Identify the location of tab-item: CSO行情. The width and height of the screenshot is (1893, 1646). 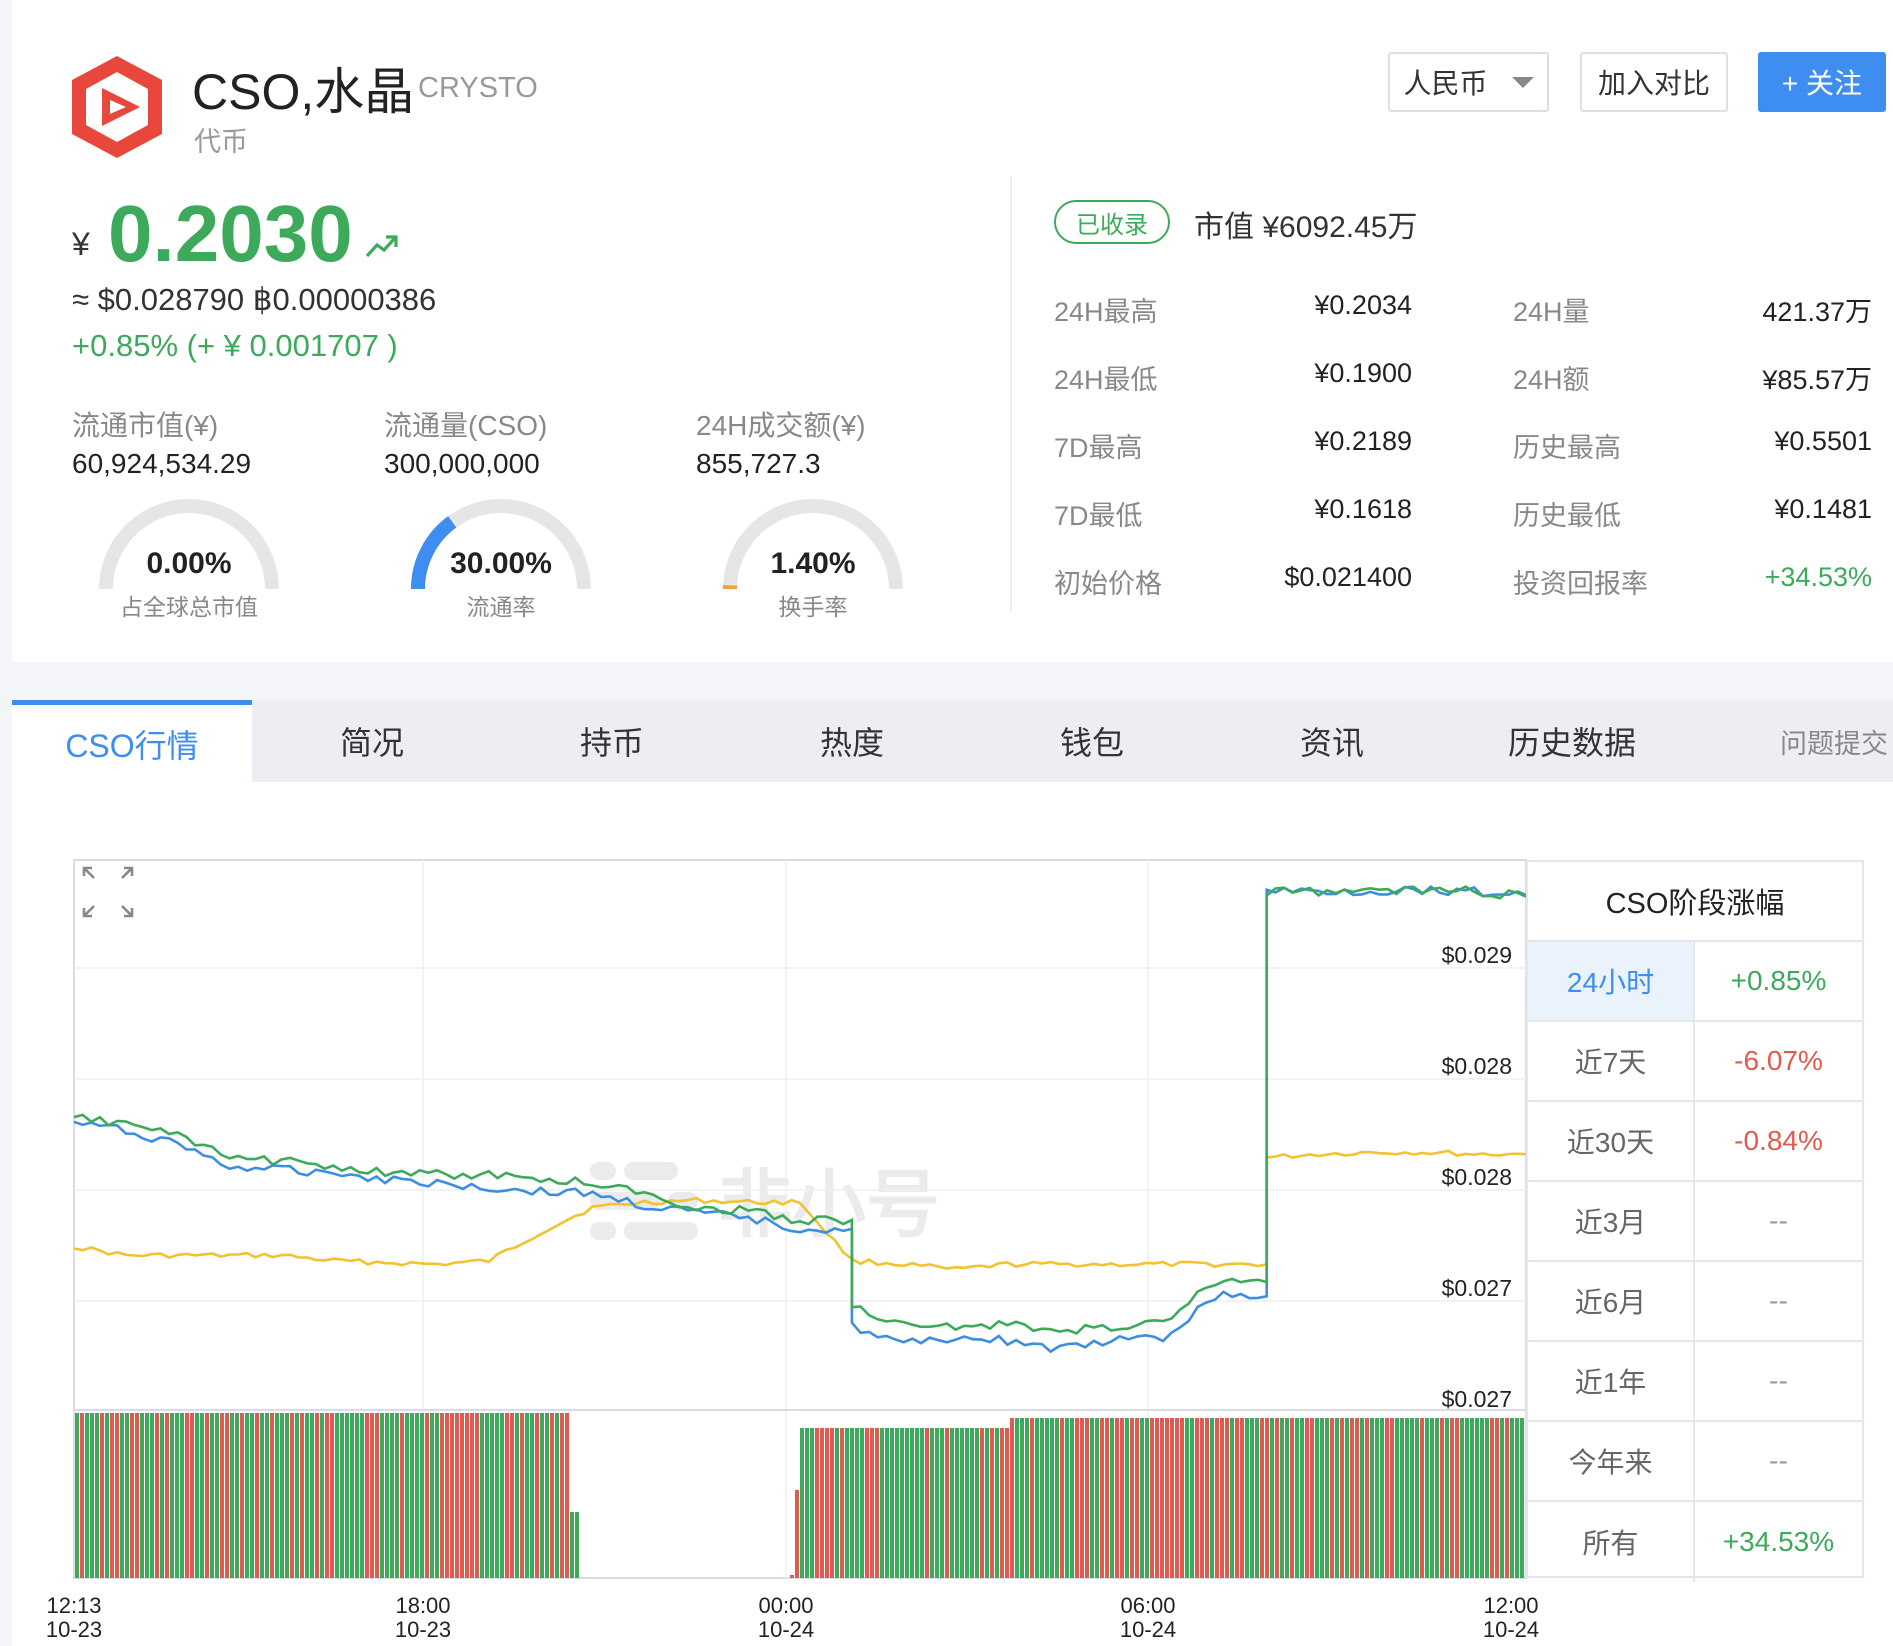
(132, 741).